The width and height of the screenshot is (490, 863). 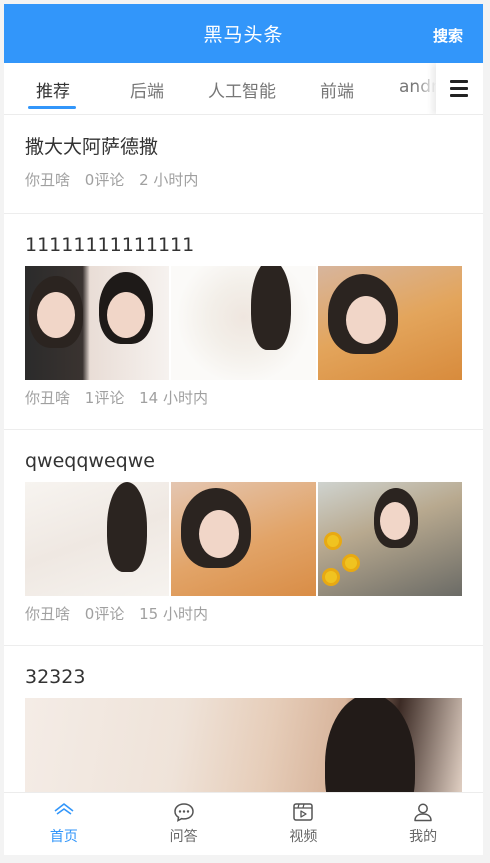 What do you see at coordinates (304, 824) in the screenshot?
I see `tabbar-video: 视频` at bounding box center [304, 824].